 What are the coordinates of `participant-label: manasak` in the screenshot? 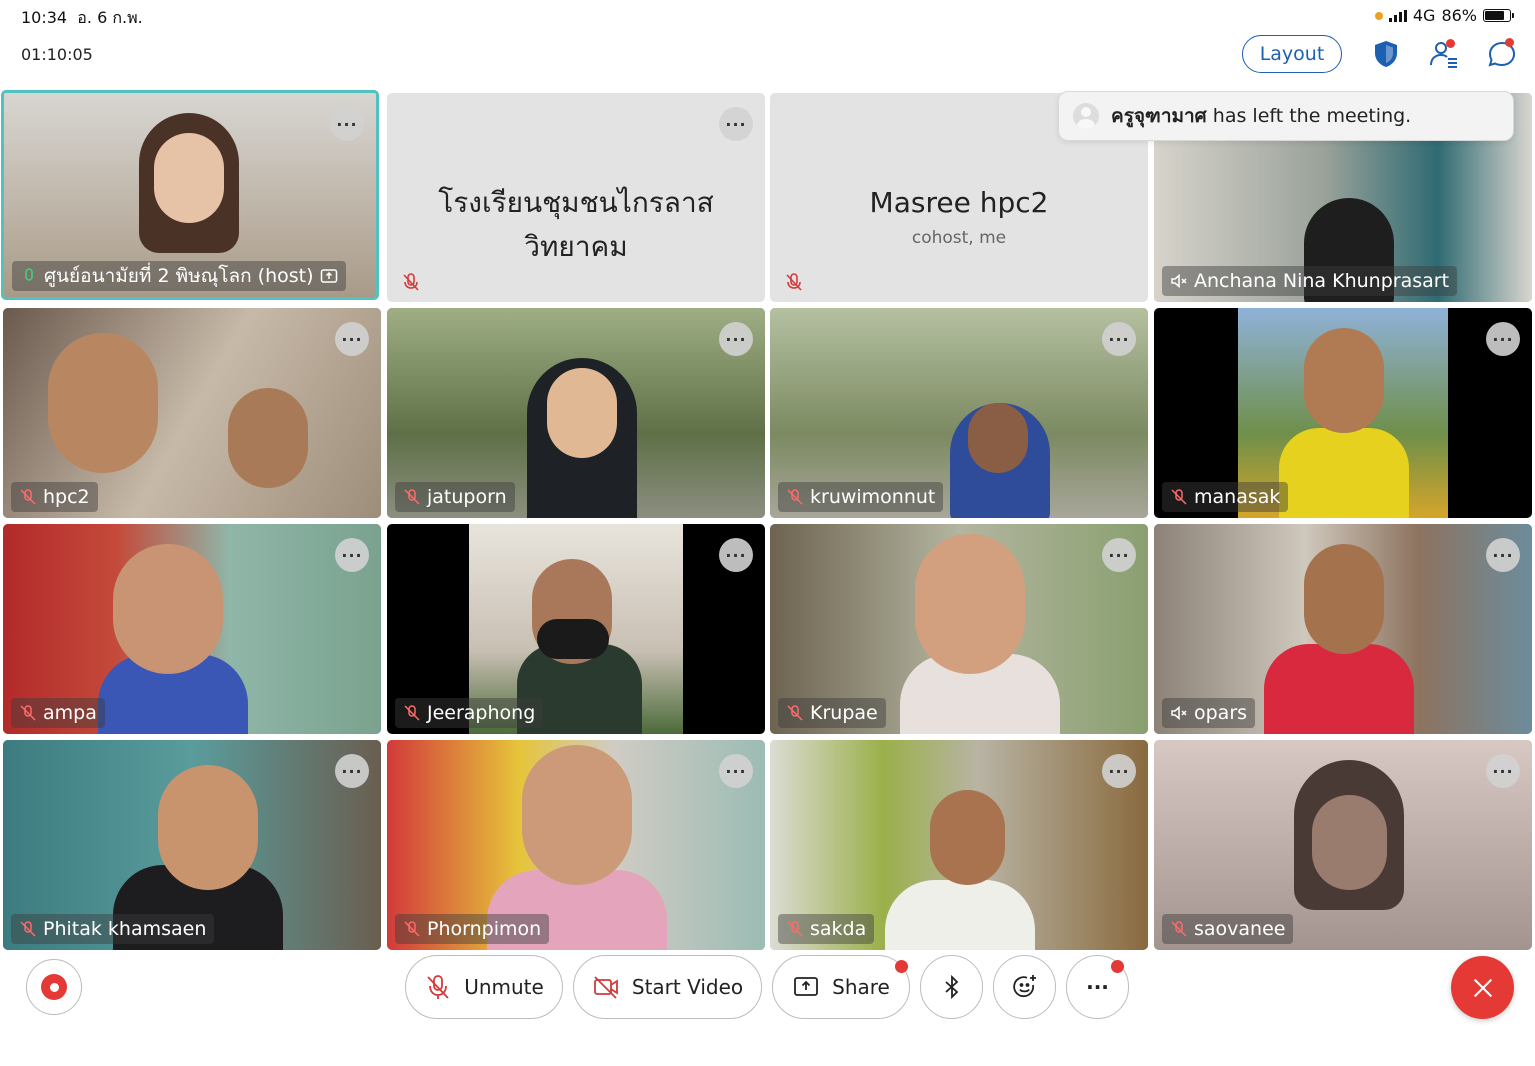 It's located at (1225, 497).